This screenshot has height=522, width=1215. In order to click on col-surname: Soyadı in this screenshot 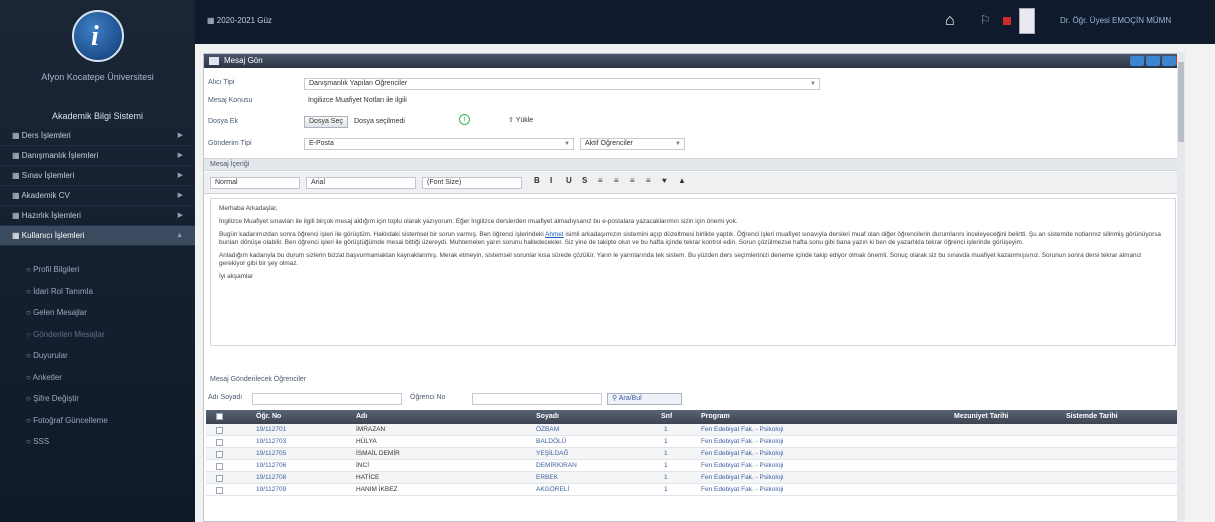, I will do `click(547, 417)`.